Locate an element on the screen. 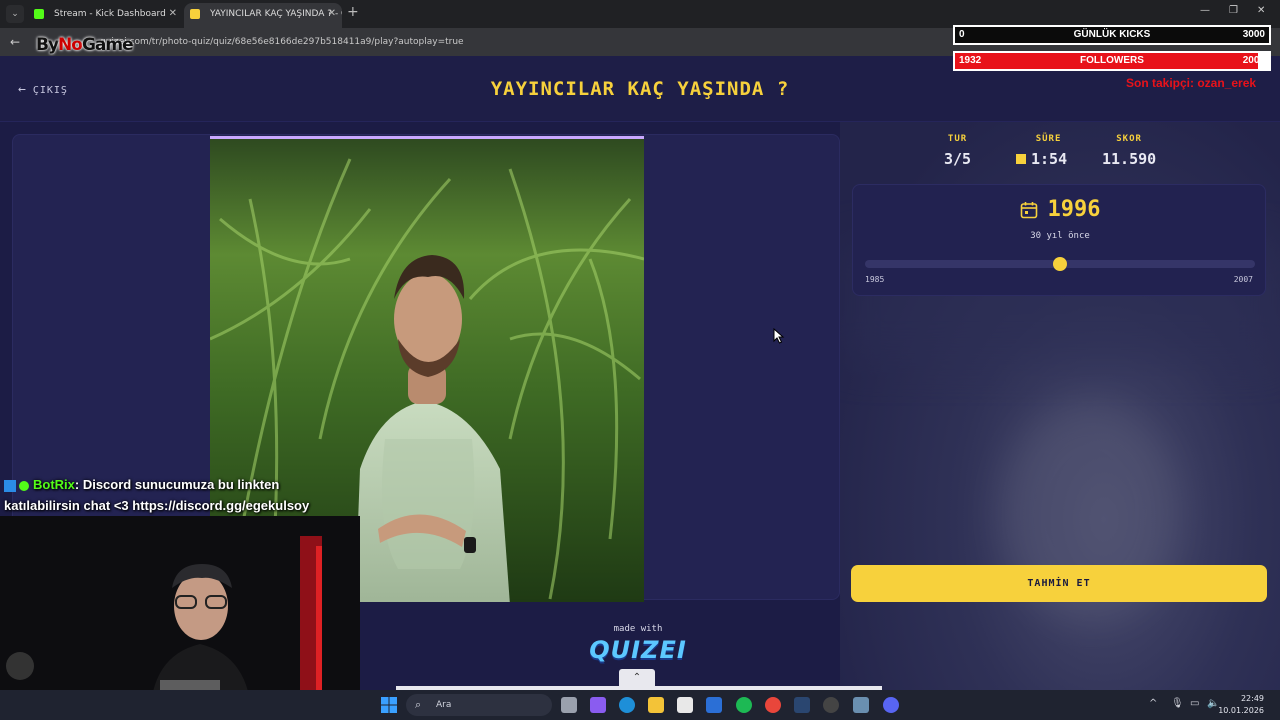 The height and width of the screenshot is (720, 1280). score-value: 11.590 is located at coordinates (1129, 159).